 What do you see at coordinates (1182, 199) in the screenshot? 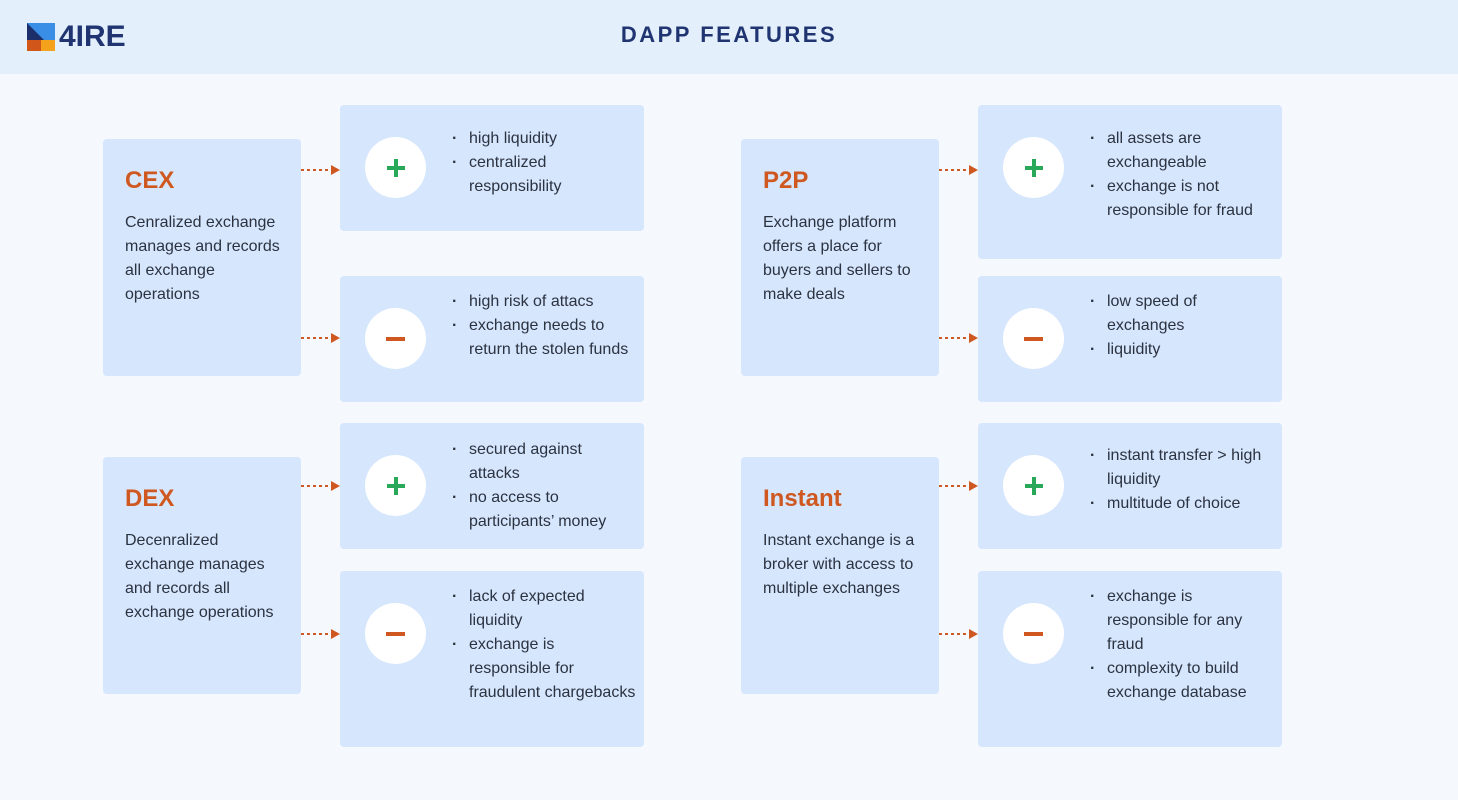
I see `pros-item: exchange is not responsible for fraud` at bounding box center [1182, 199].